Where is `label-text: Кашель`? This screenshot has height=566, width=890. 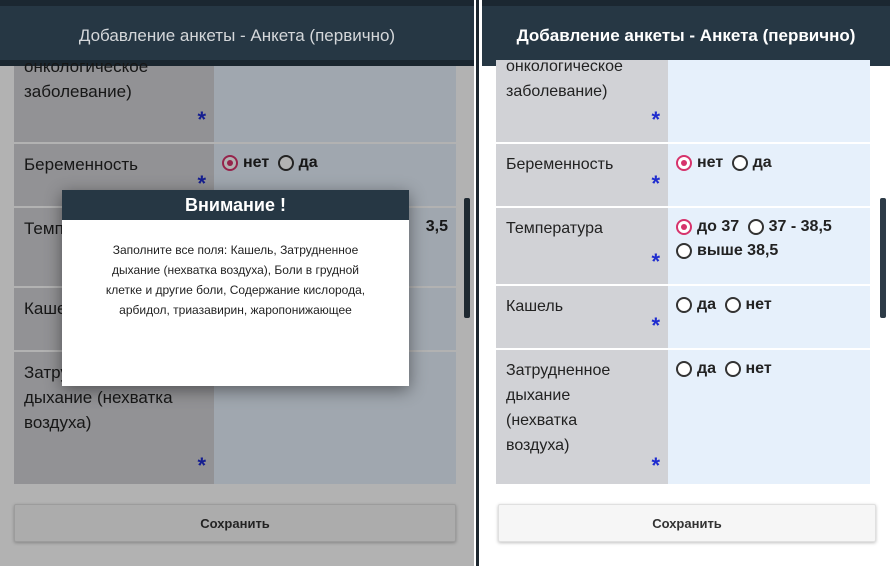
label-text: Кашель is located at coordinates (535, 306).